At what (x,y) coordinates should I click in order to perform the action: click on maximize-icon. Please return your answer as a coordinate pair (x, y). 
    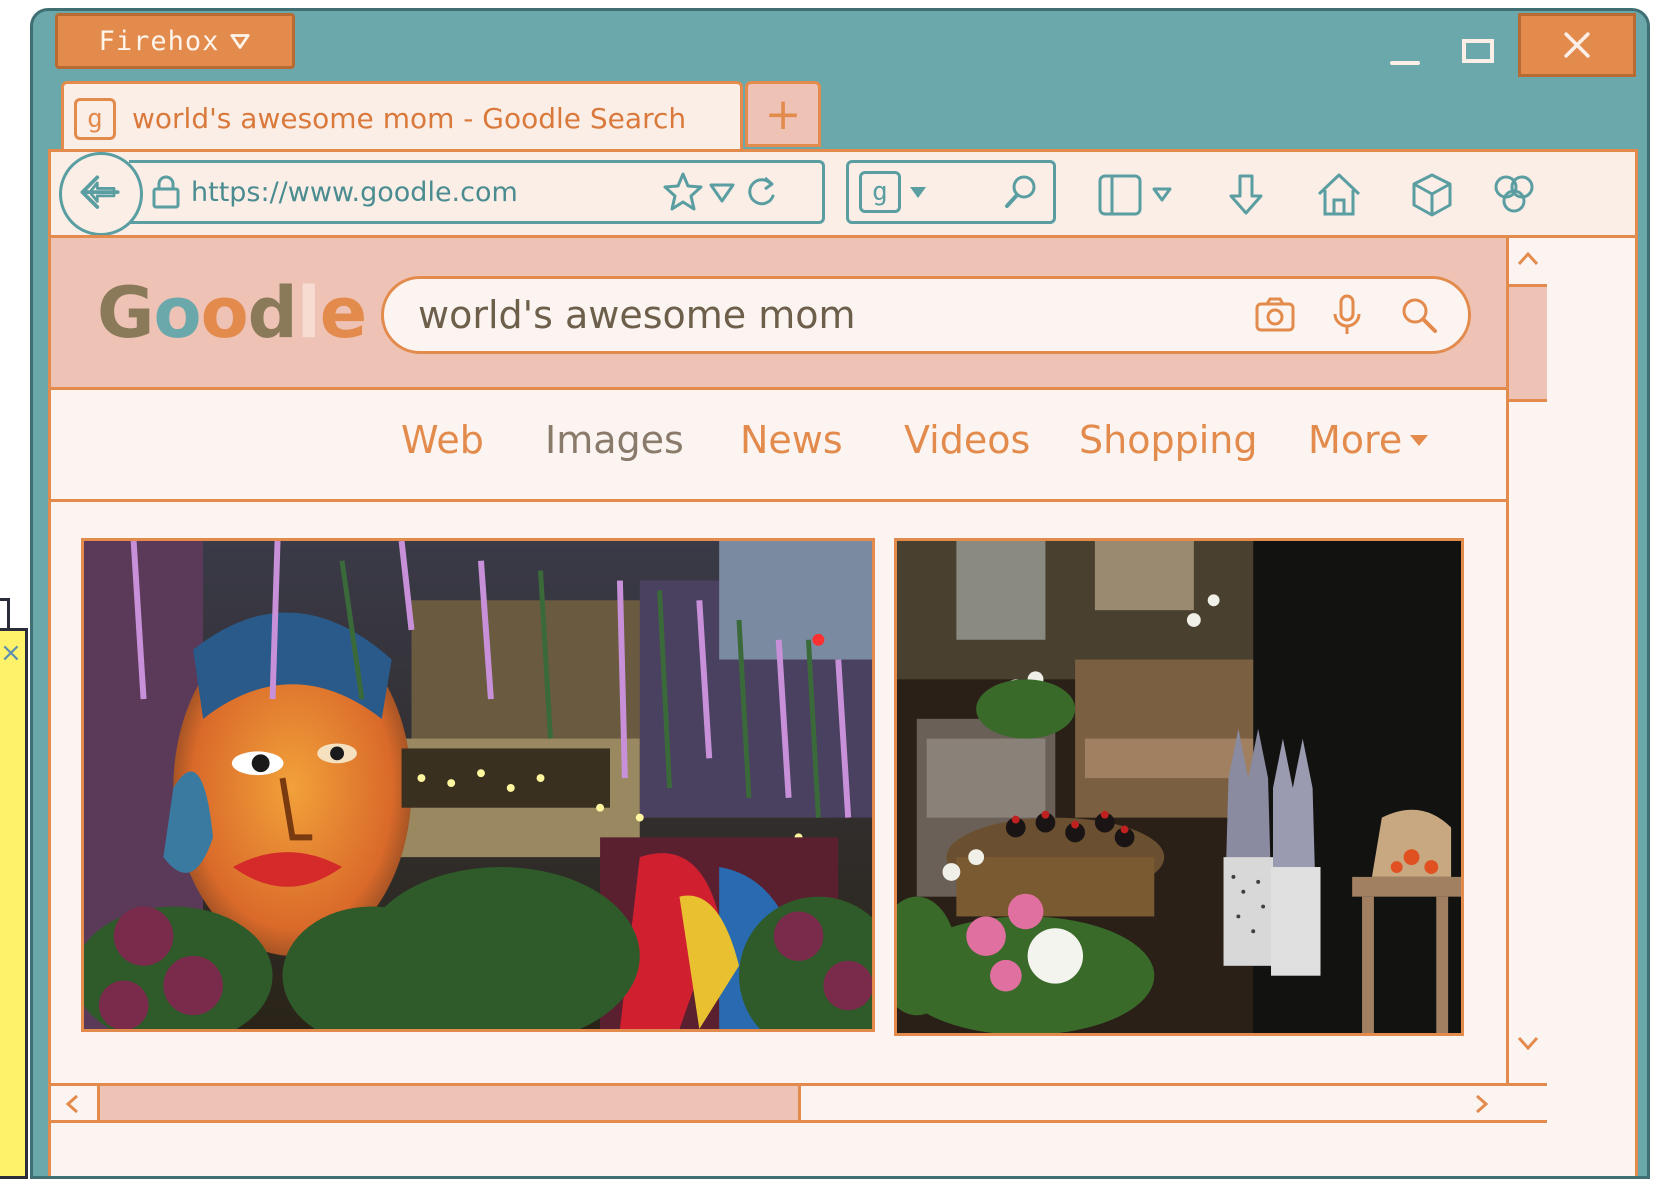
    Looking at the image, I should click on (1478, 51).